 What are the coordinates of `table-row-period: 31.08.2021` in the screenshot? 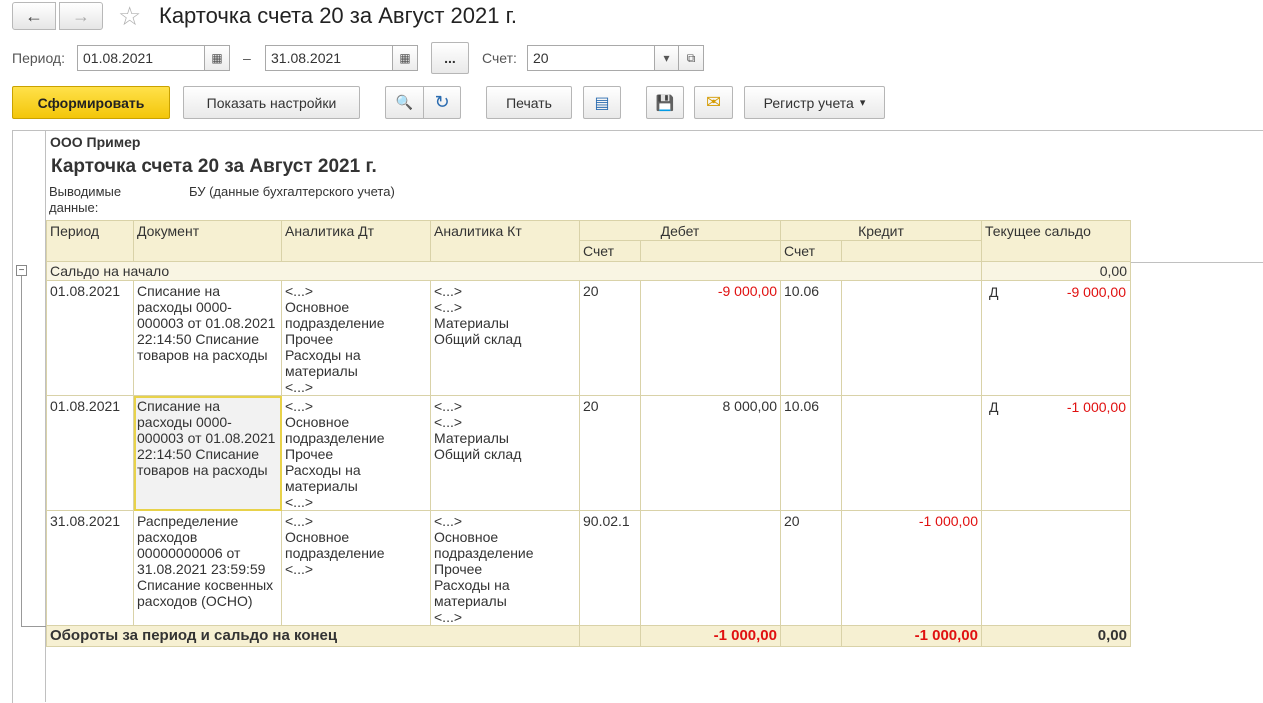 It's located at (90, 568).